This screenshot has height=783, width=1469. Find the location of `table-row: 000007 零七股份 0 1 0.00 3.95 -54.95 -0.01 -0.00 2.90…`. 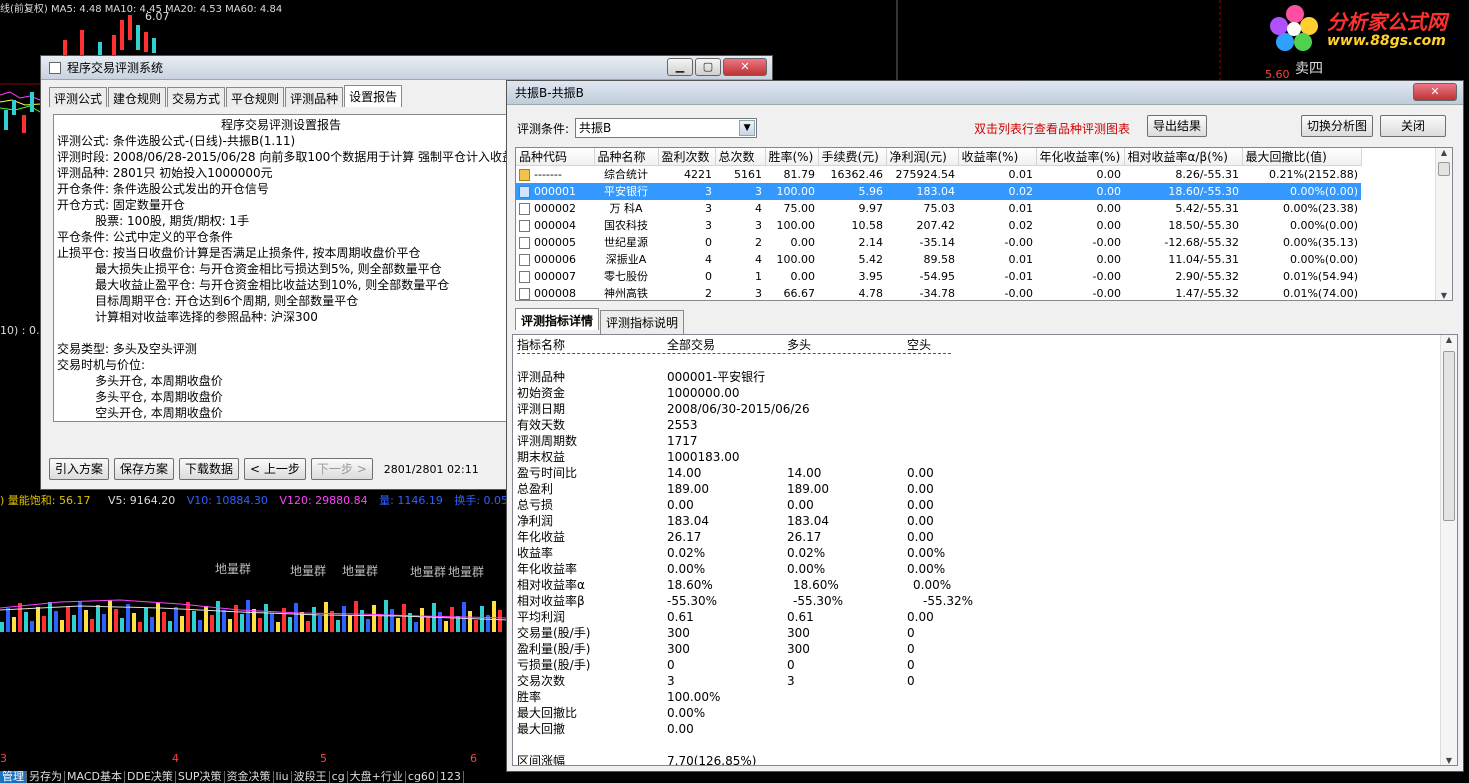

table-row: 000007 零七股份 0 1 0.00 3.95 -54.95 -0.01 -0.00 2.90… is located at coordinates (938, 276).